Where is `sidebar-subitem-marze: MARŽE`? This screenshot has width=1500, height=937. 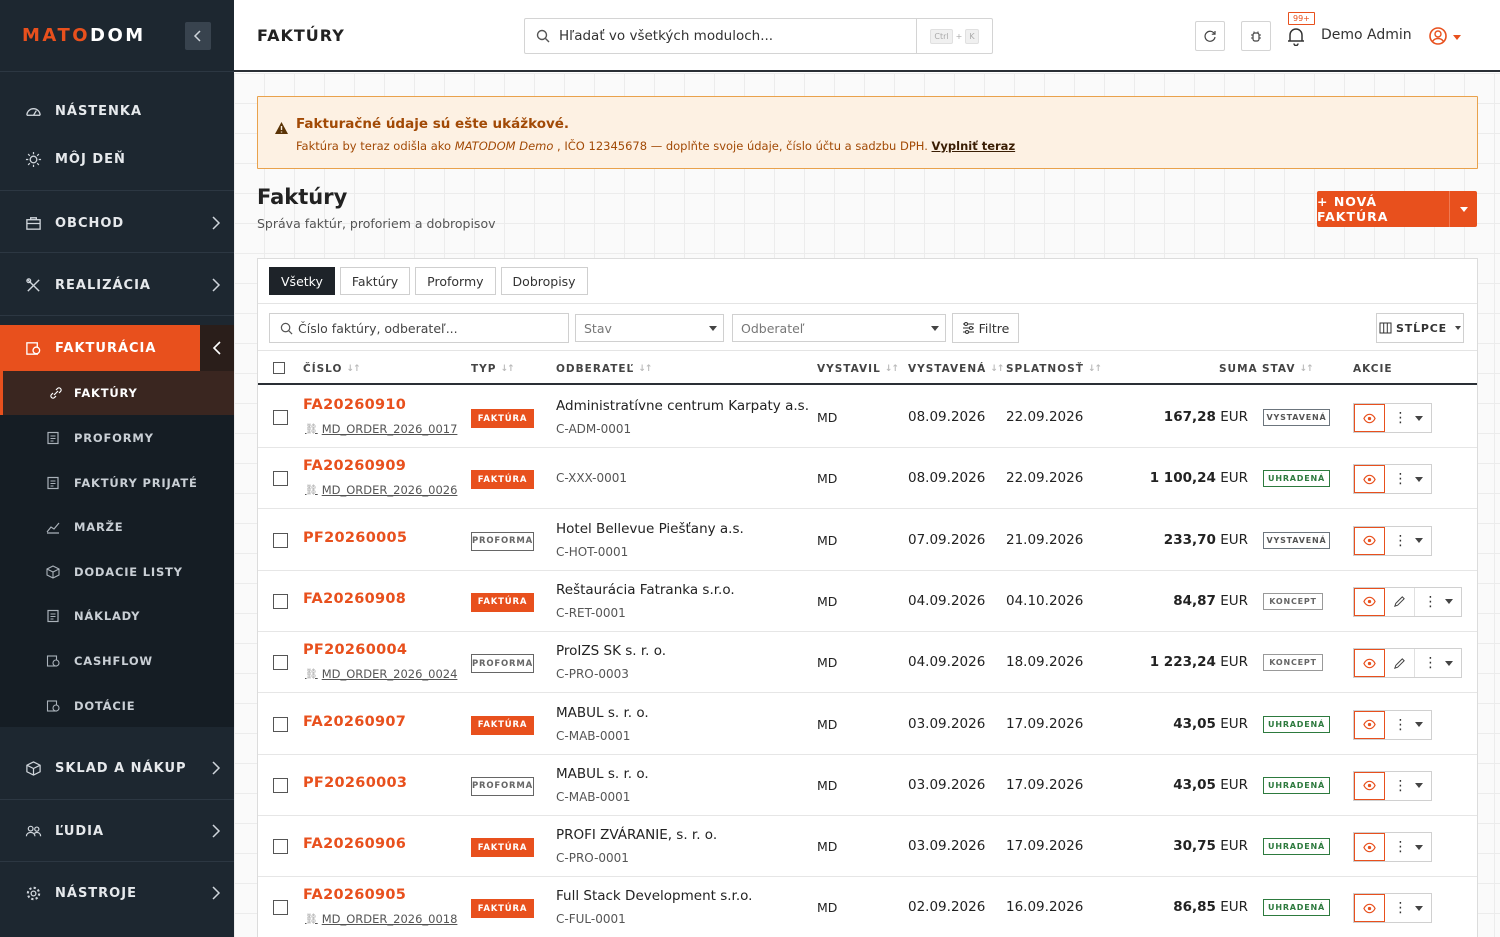 sidebar-subitem-marze: MARŽE is located at coordinates (117, 527).